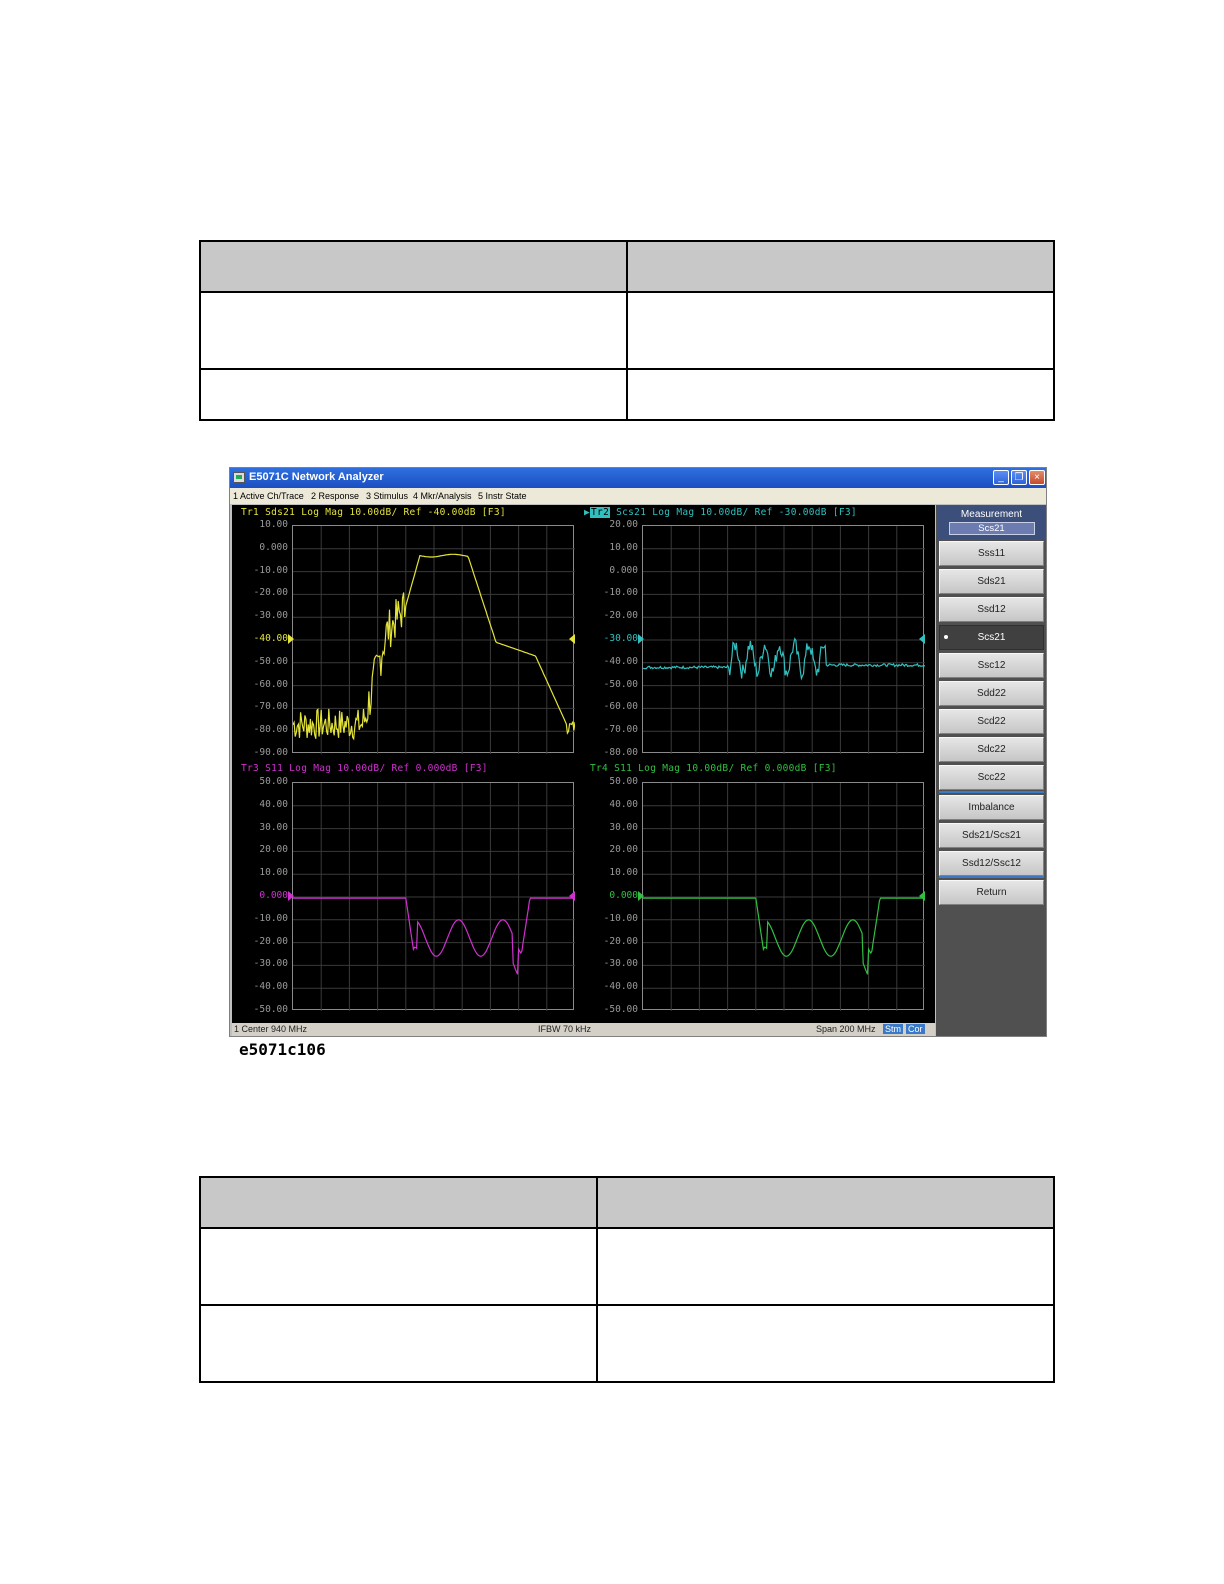 The height and width of the screenshot is (1584, 1224). Describe the element at coordinates (991, 522) in the screenshot. I see `softkey-title: Measurement Scs21` at that location.